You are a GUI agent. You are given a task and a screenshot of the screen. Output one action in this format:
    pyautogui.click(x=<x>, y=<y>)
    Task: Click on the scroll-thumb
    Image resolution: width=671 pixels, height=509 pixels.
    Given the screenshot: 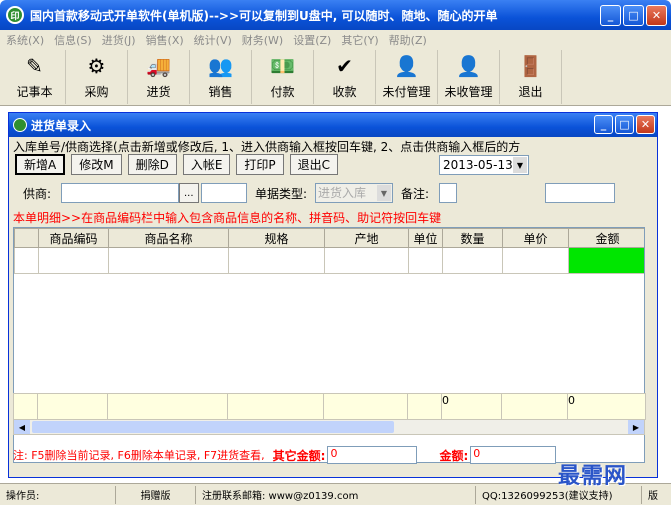 What is the action you would take?
    pyautogui.click(x=213, y=427)
    